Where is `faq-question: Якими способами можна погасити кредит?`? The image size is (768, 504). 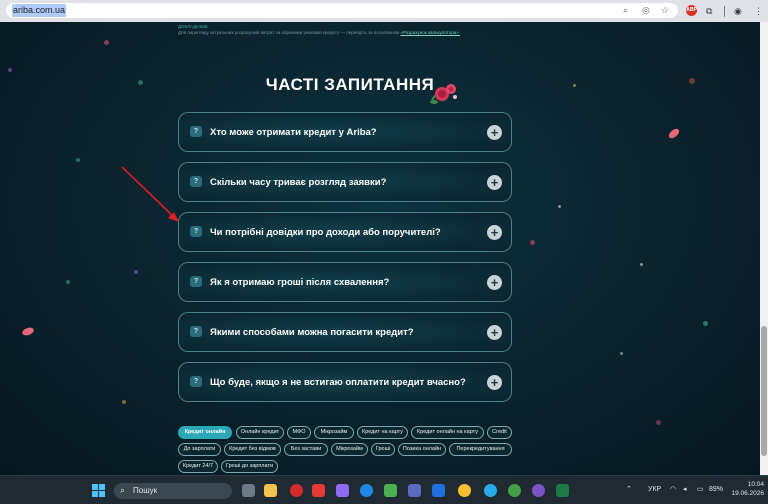
faq-question: Якими способами можна погасити кредит? is located at coordinates (312, 332).